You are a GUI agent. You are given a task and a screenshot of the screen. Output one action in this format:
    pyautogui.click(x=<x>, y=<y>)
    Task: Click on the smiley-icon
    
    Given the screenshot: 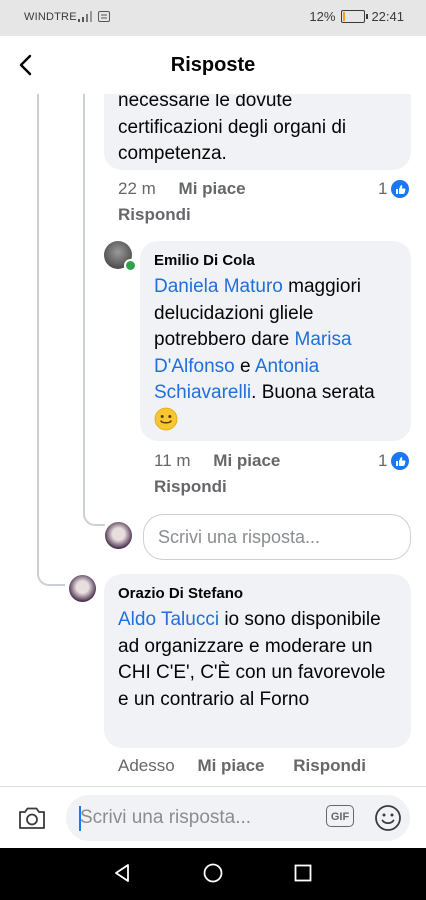 What is the action you would take?
    pyautogui.click(x=388, y=818)
    